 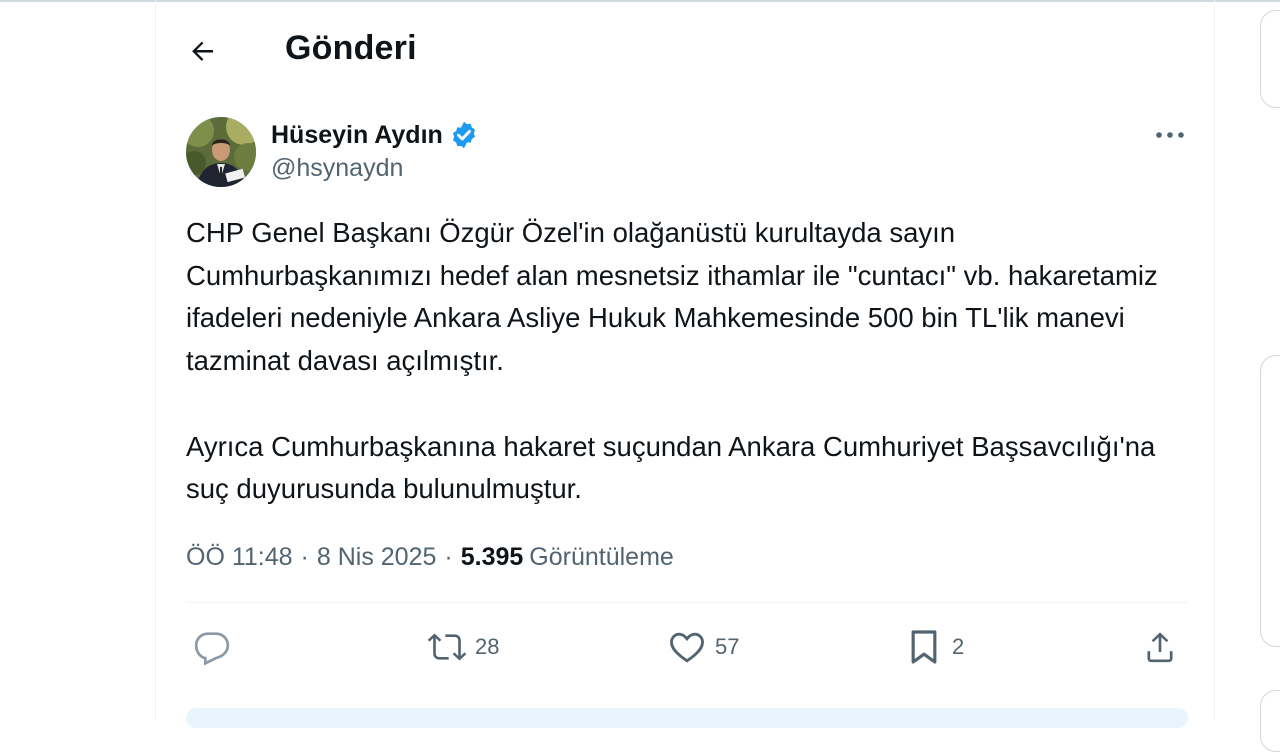 What do you see at coordinates (492, 556) in the screenshot?
I see `views-count: 5.395` at bounding box center [492, 556].